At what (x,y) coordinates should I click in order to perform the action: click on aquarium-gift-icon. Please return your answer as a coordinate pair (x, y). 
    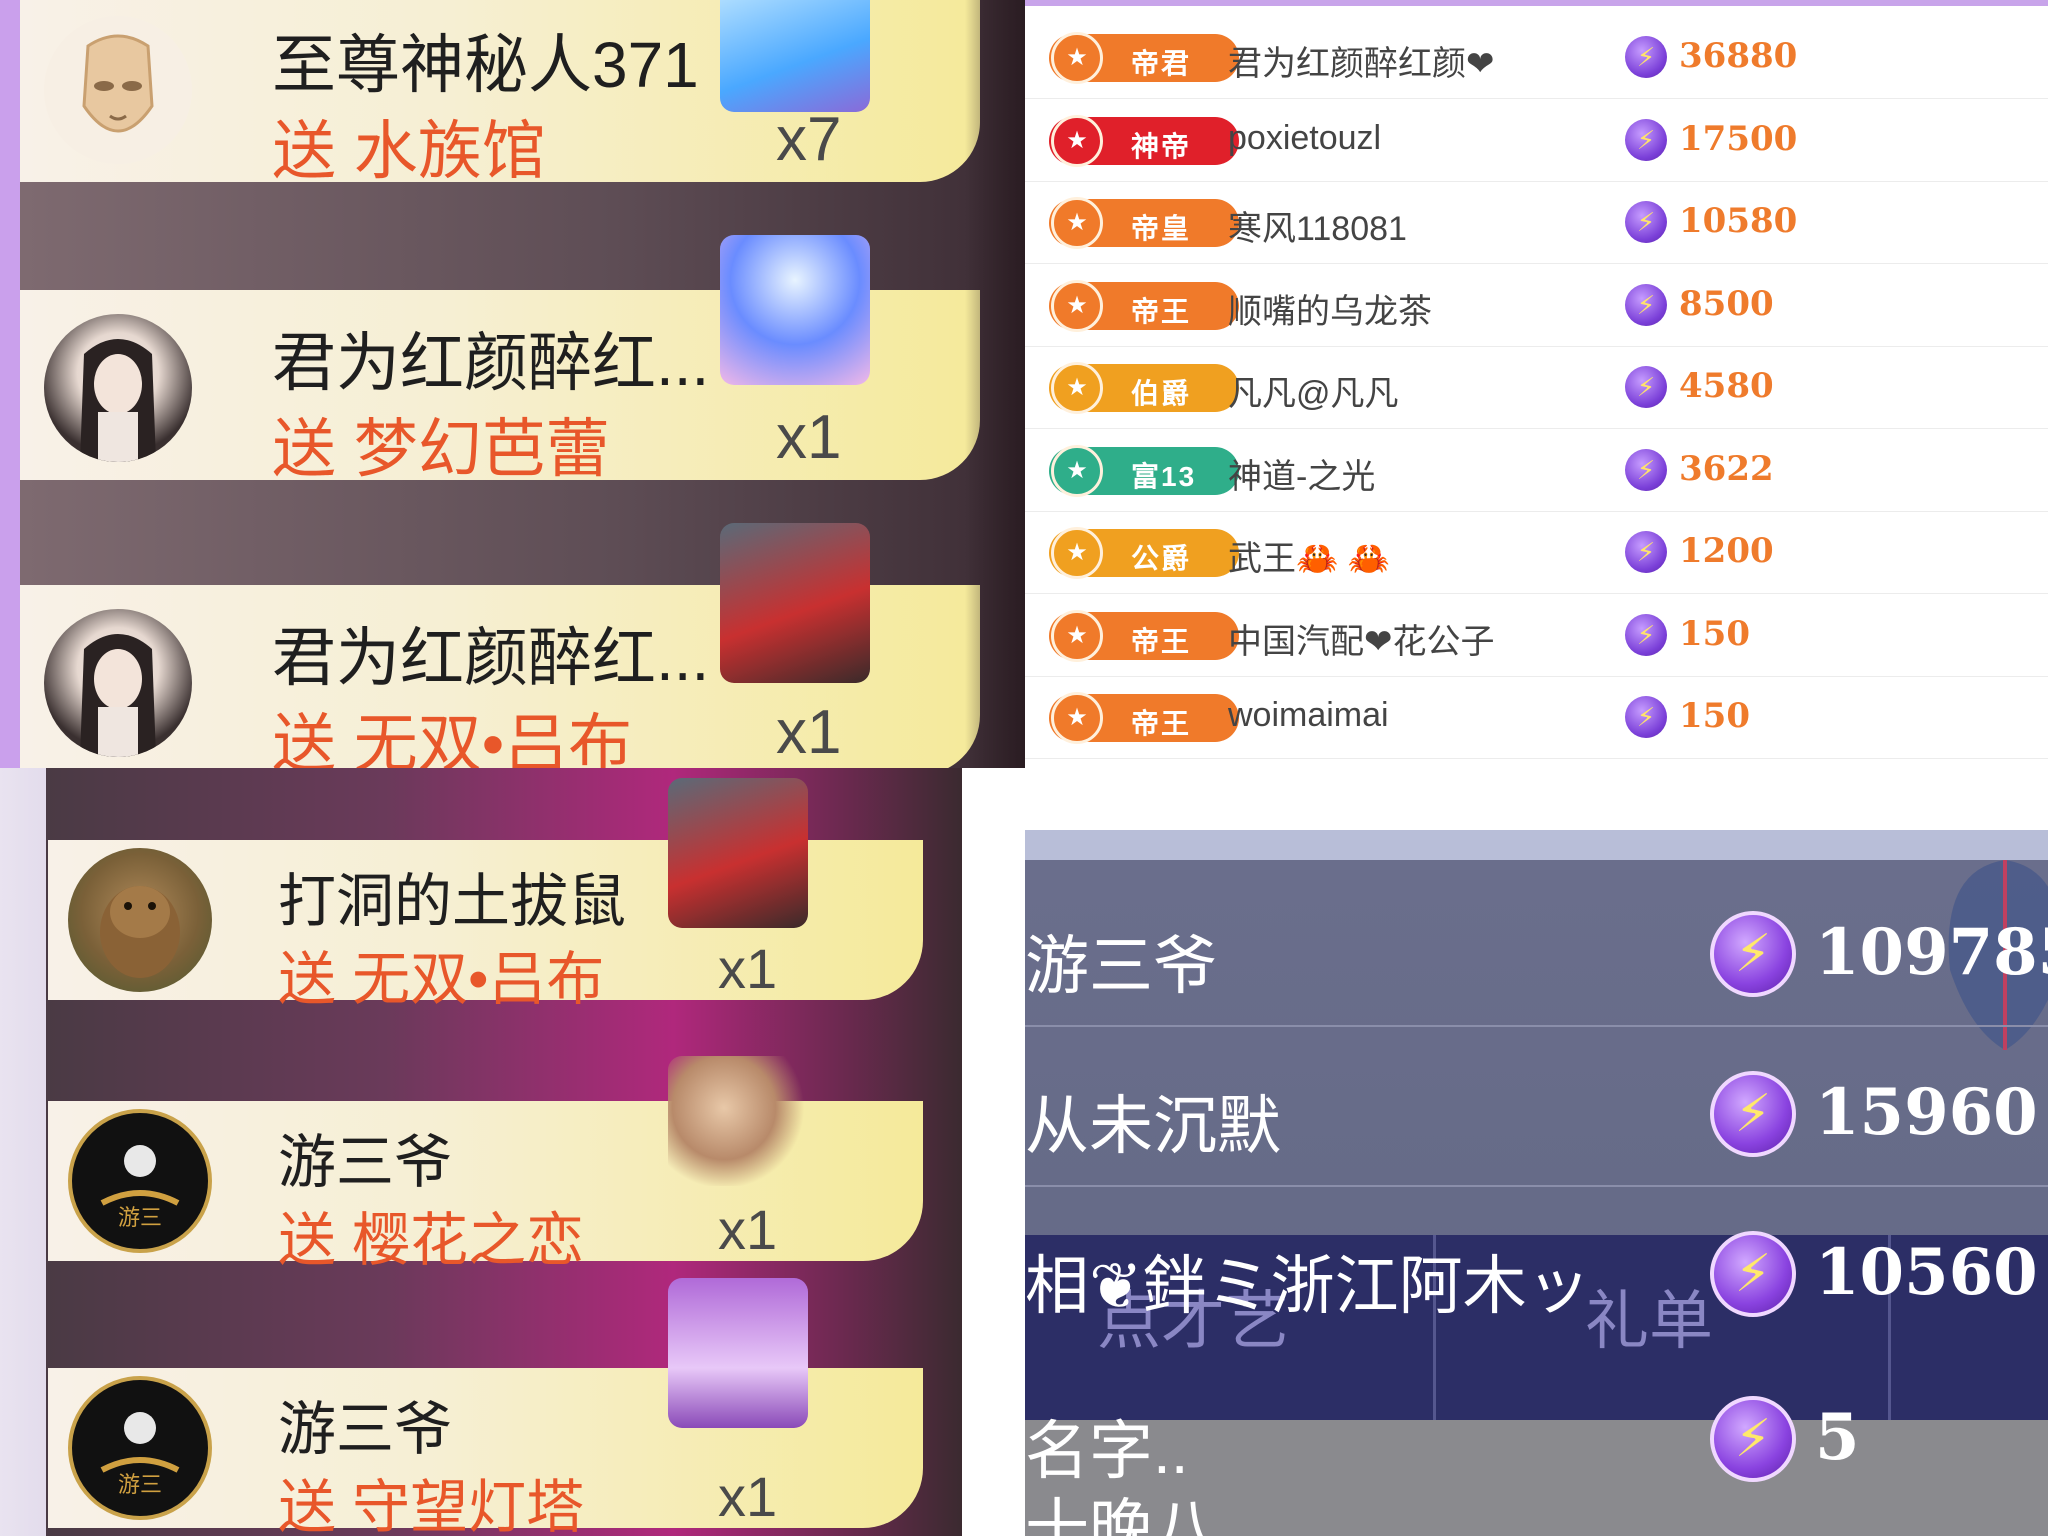
    Looking at the image, I should click on (795, 56).